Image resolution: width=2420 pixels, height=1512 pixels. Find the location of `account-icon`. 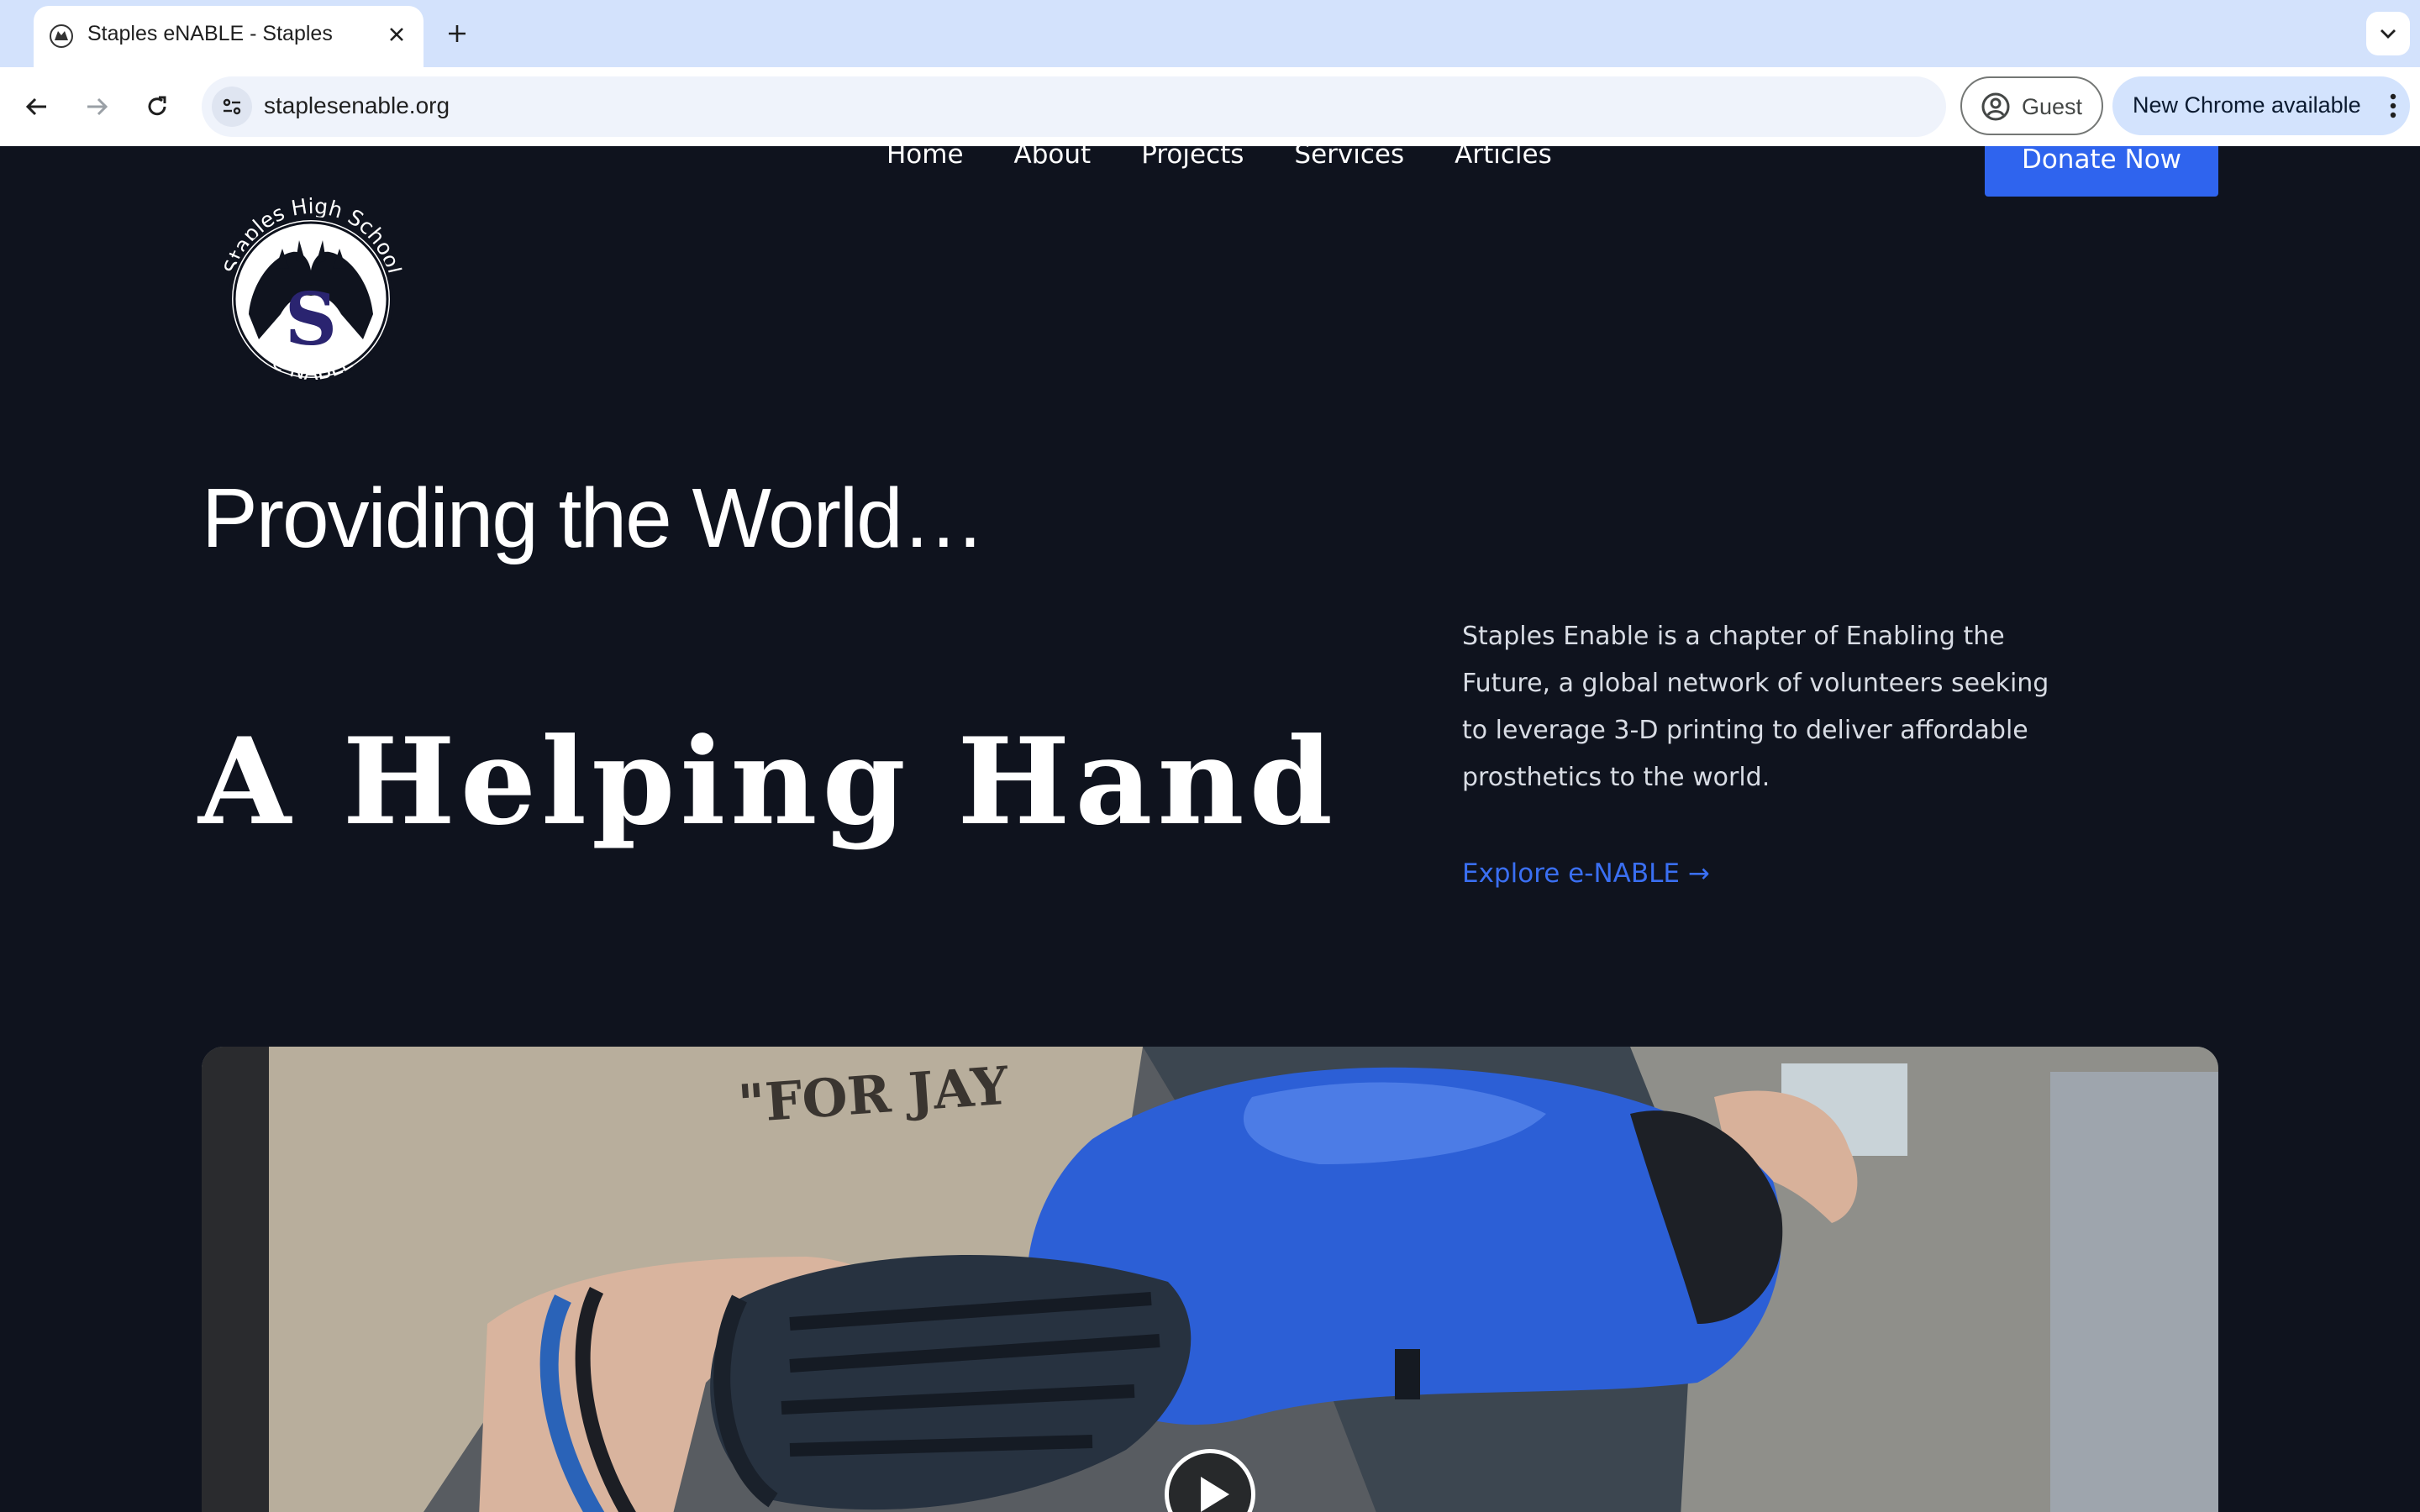

account-icon is located at coordinates (1996, 107).